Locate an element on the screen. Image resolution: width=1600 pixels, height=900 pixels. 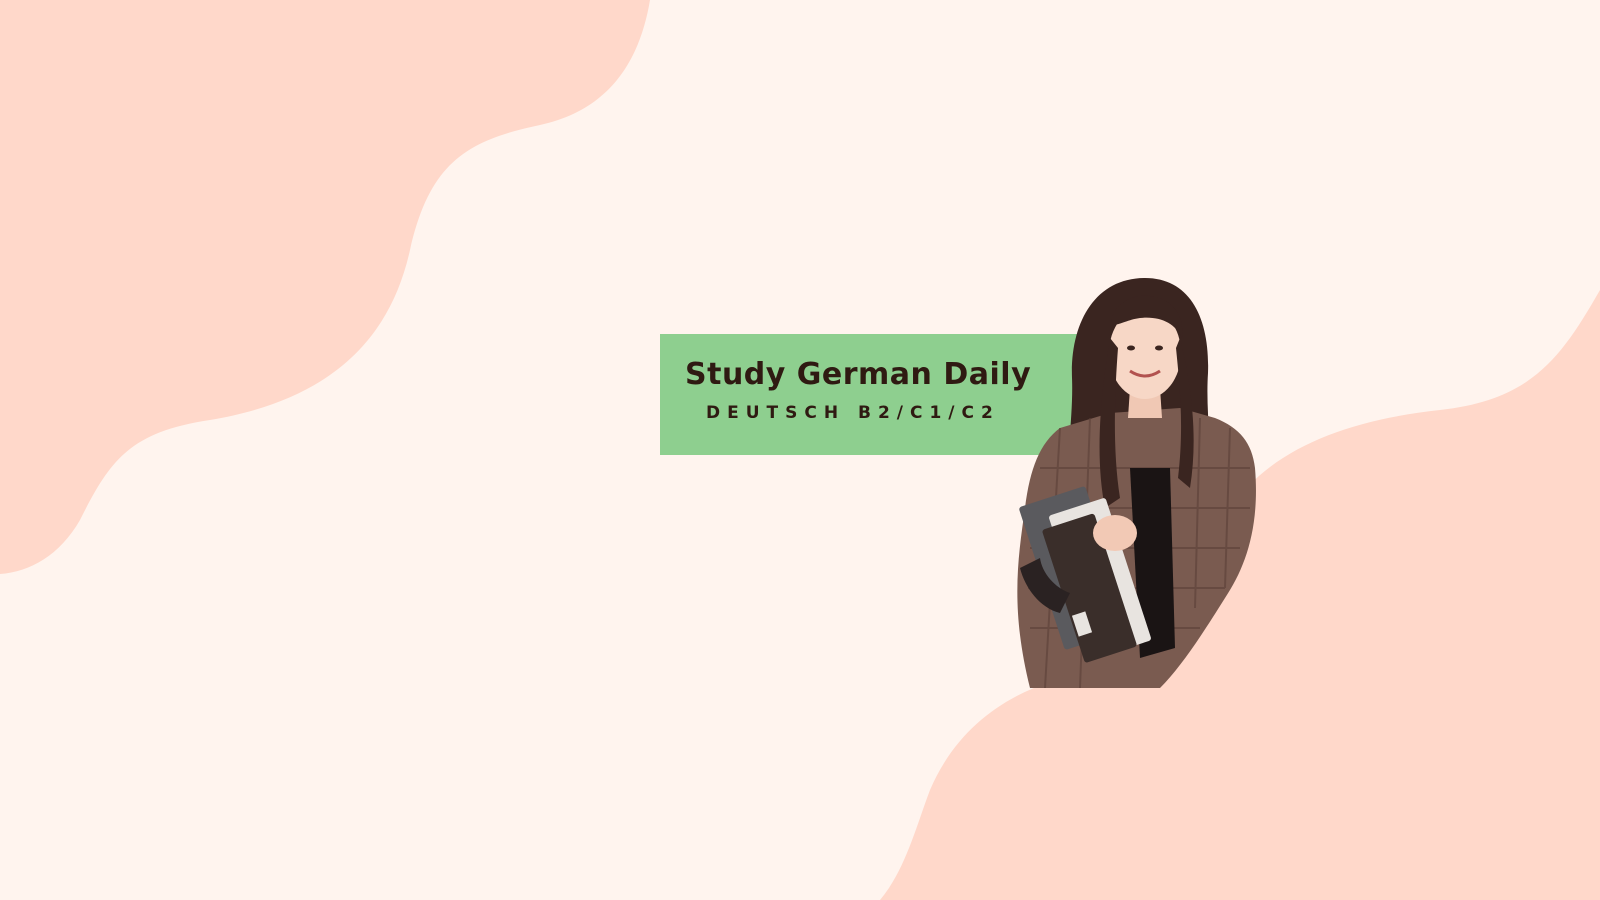
portrait-photo is located at coordinates (1136, 483).